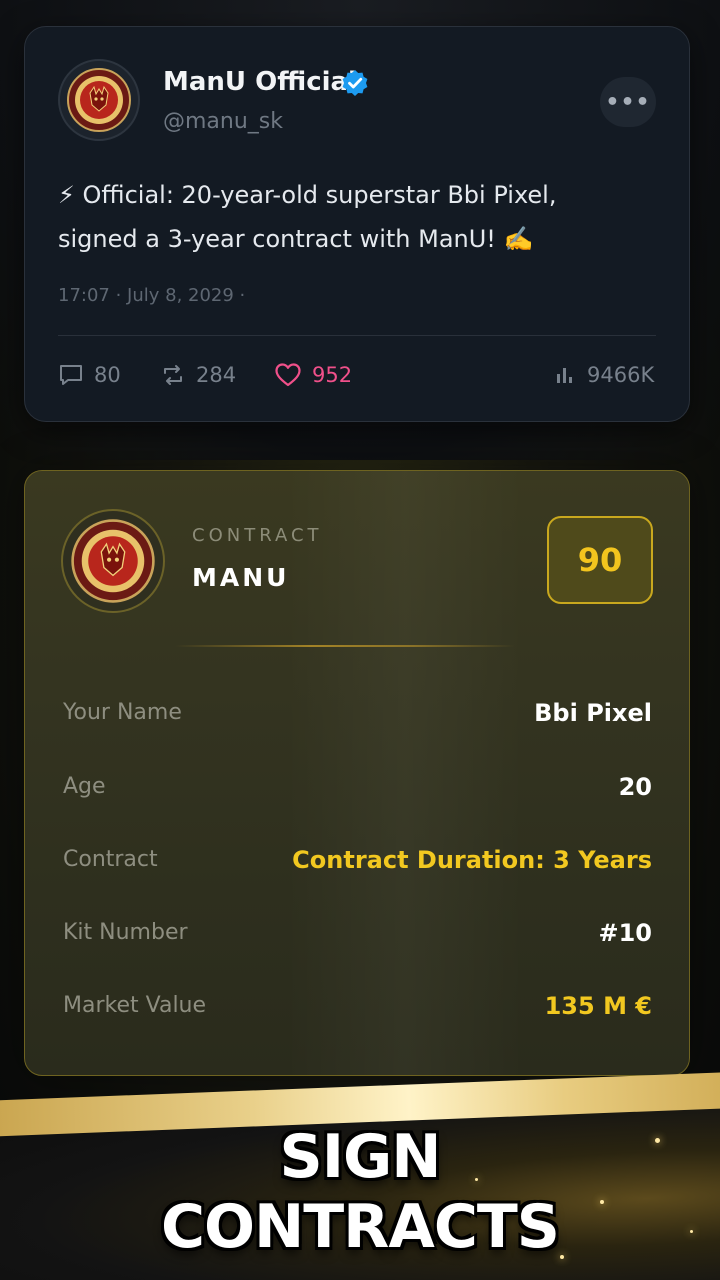 The image size is (720, 1280). Describe the element at coordinates (173, 375) in the screenshot. I see `retweet-icon` at that location.